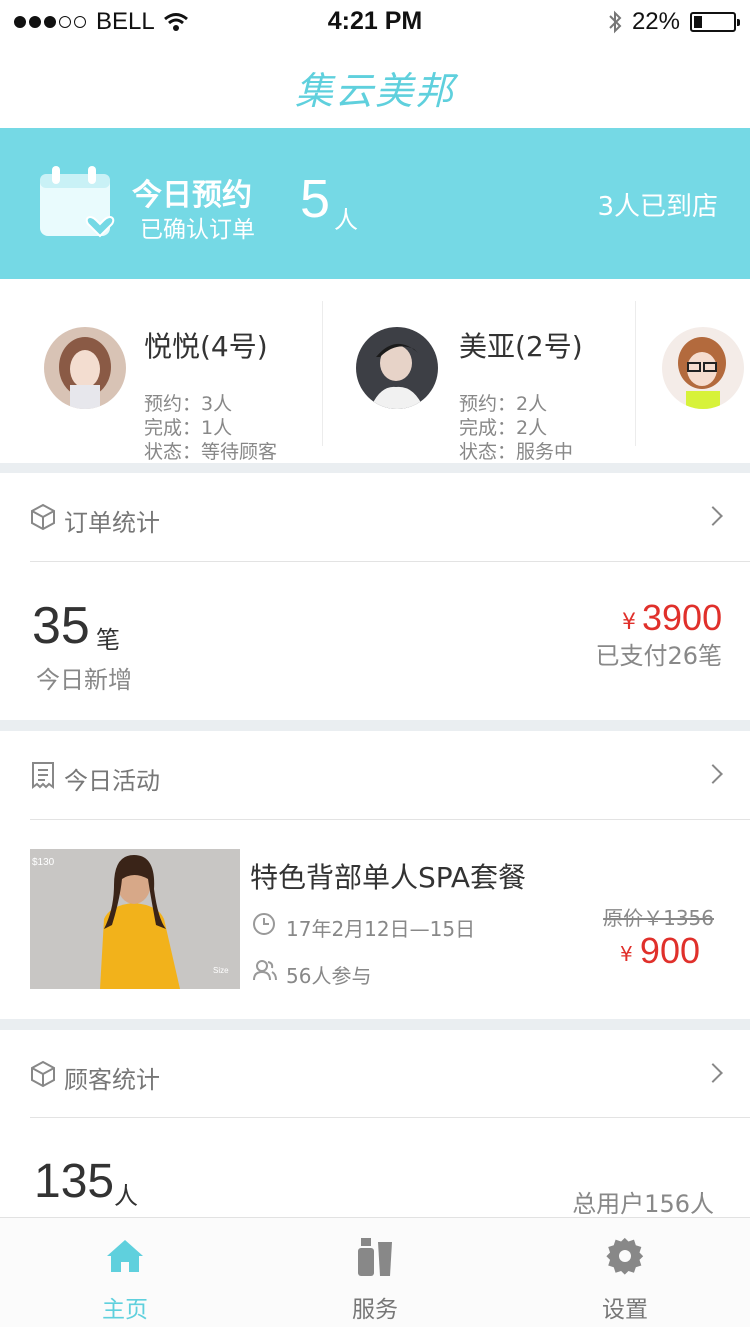  I want to click on home-icon, so click(125, 1256).